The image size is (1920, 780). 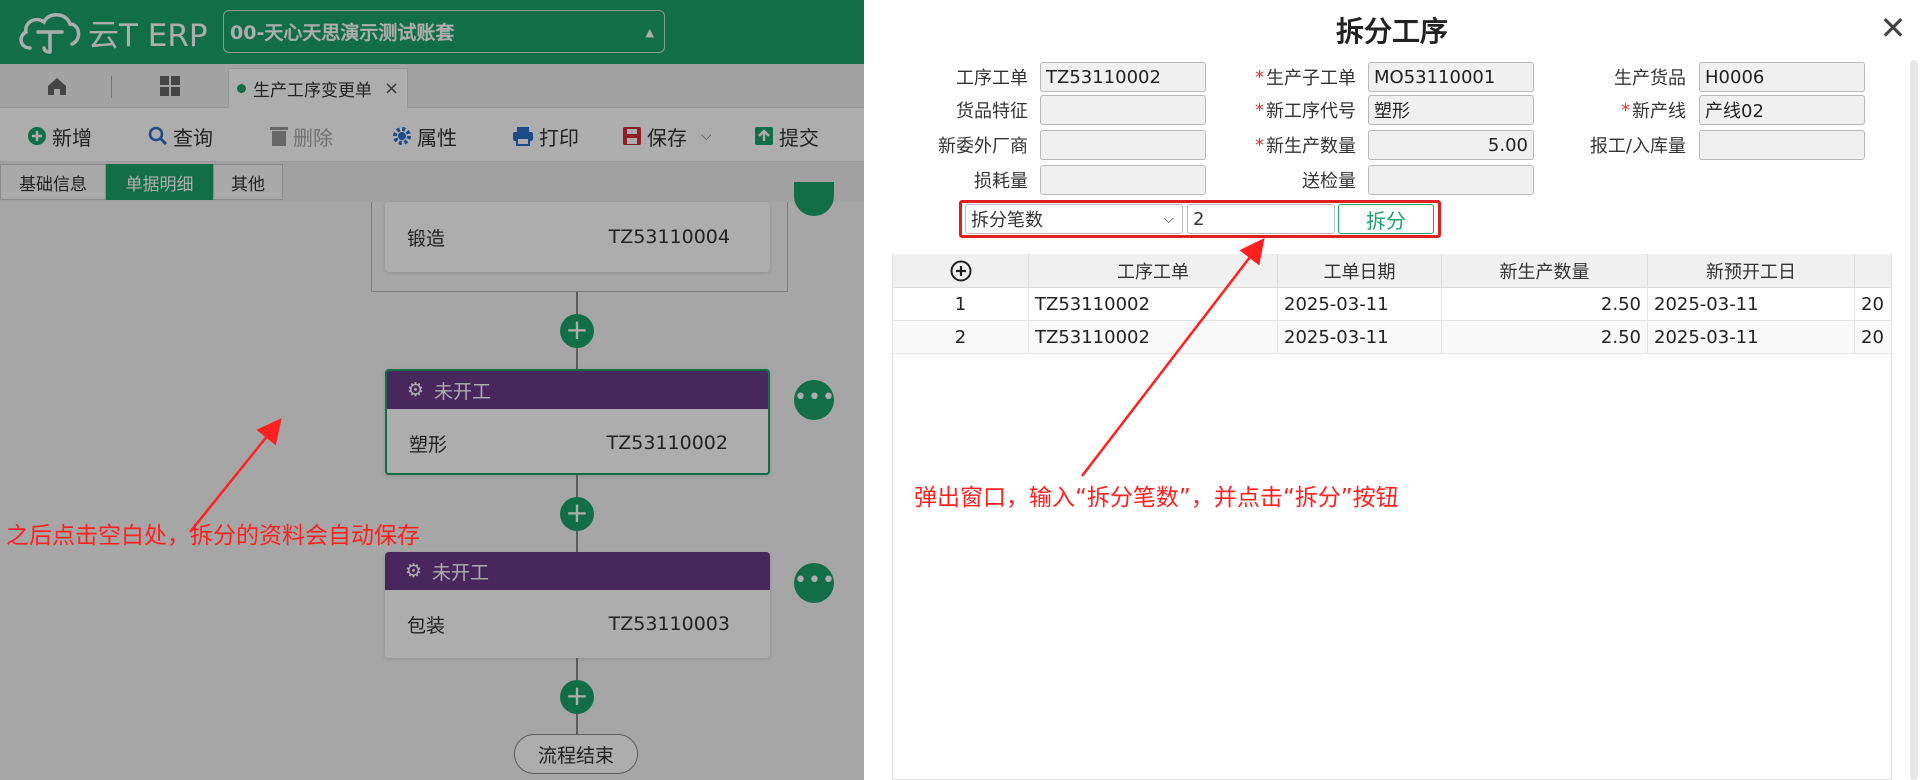 What do you see at coordinates (1637, 146) in the screenshot?
I see `label-report-qty: 报工/入库量` at bounding box center [1637, 146].